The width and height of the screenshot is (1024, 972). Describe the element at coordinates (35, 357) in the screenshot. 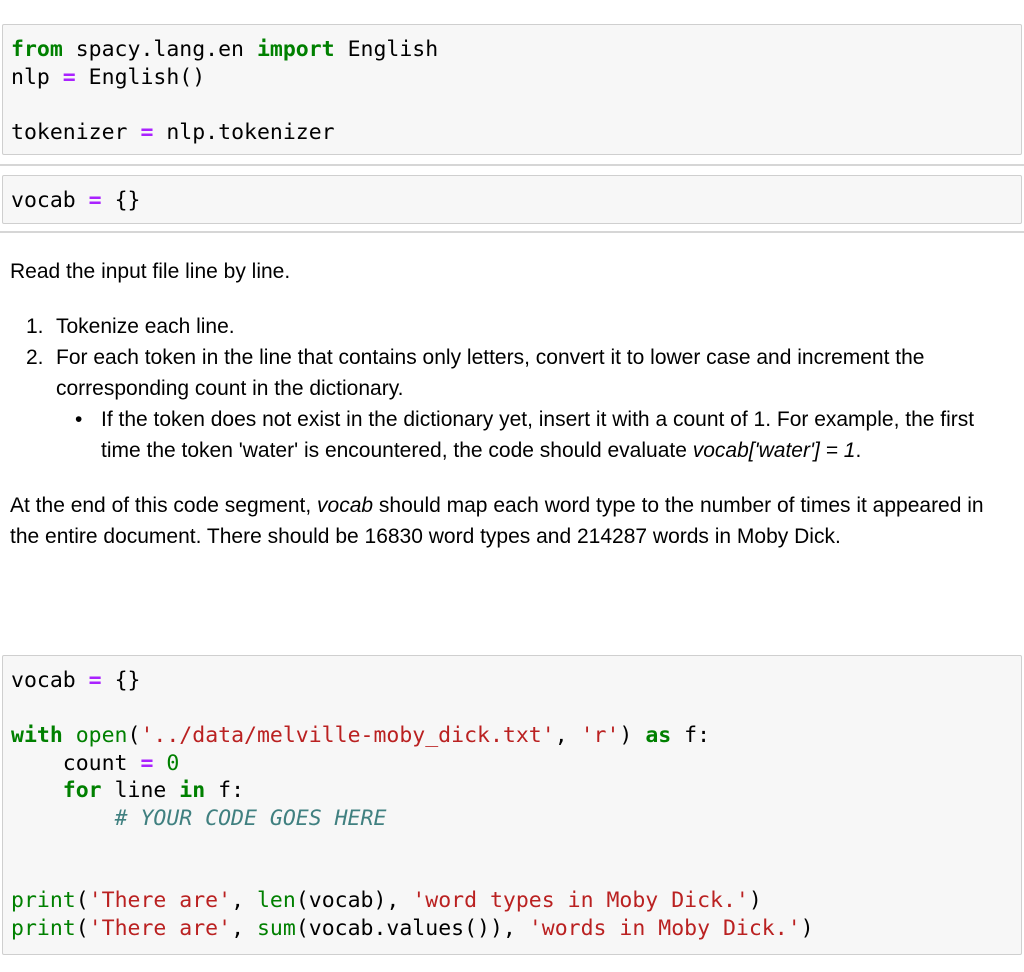

I see `list-number: 2.` at that location.